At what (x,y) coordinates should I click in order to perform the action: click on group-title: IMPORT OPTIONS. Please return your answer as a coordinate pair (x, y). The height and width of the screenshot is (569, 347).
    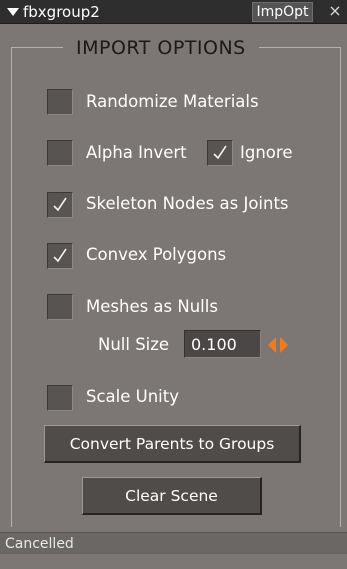
    Looking at the image, I should click on (161, 48).